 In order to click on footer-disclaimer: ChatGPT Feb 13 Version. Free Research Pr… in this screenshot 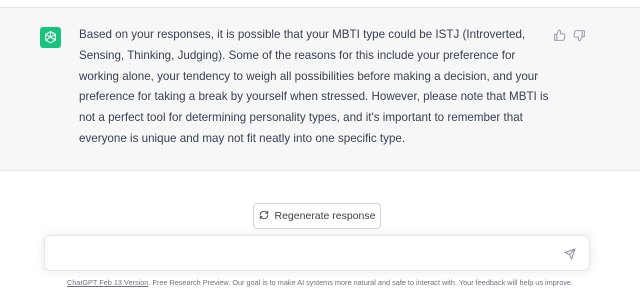, I will do `click(320, 282)`.